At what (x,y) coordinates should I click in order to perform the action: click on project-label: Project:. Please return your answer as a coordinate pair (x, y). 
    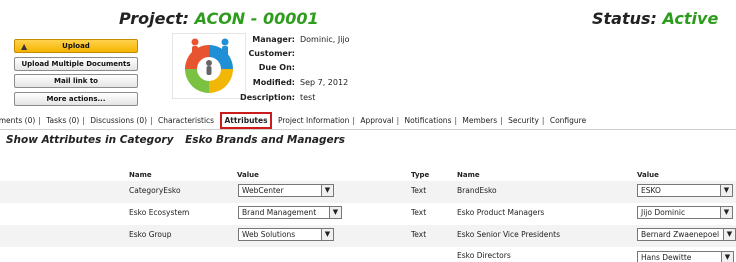
    Looking at the image, I should click on (154, 18).